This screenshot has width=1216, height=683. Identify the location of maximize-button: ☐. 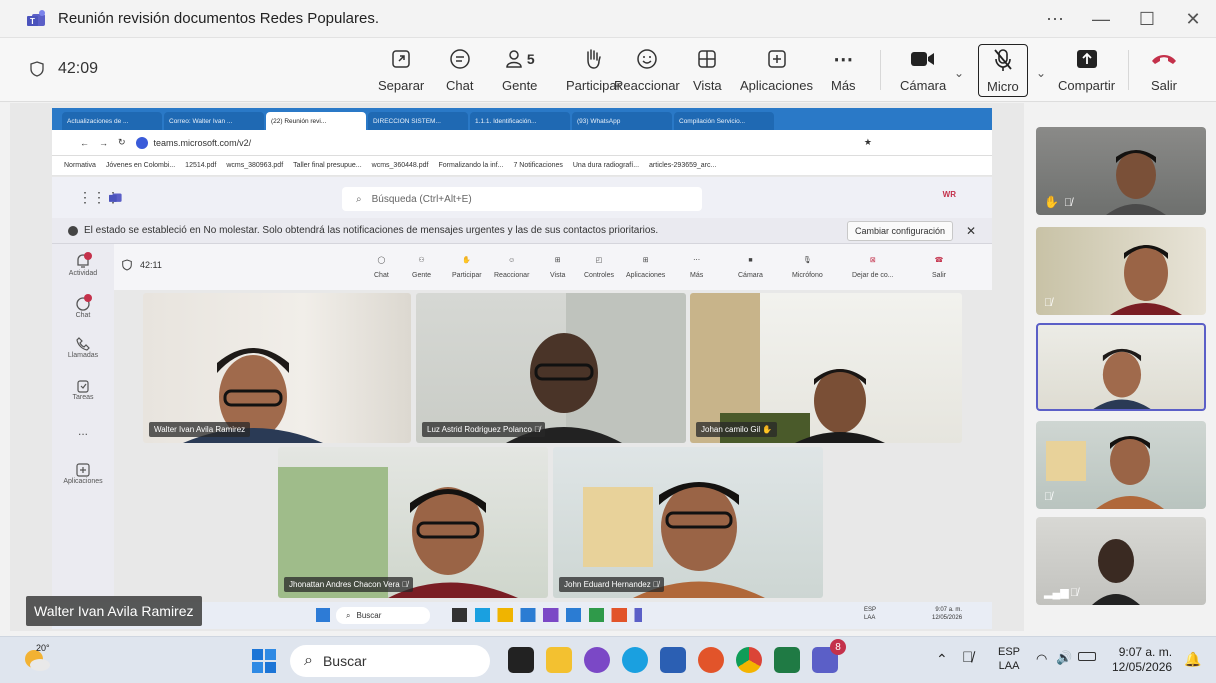
(1147, 19).